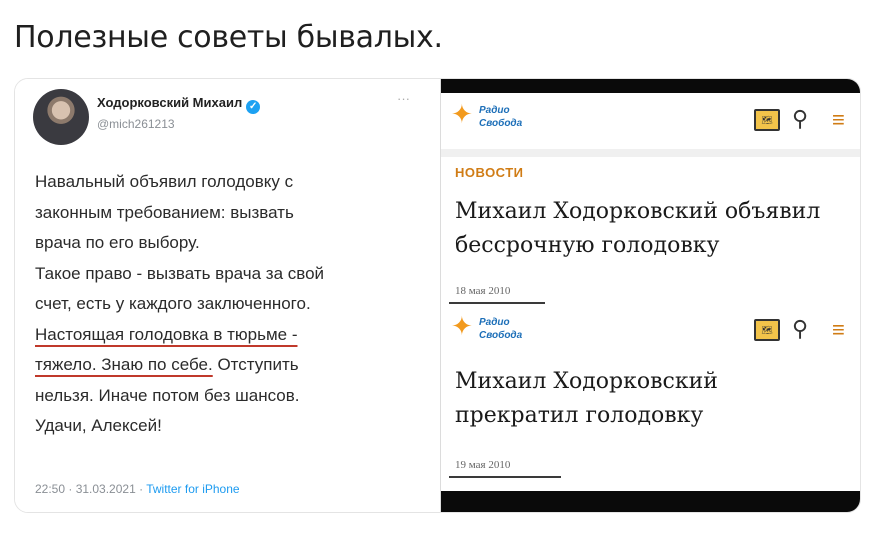  I want to click on article-headline: Михаил Ходорковский прекратил голодовку, so click(655, 399).